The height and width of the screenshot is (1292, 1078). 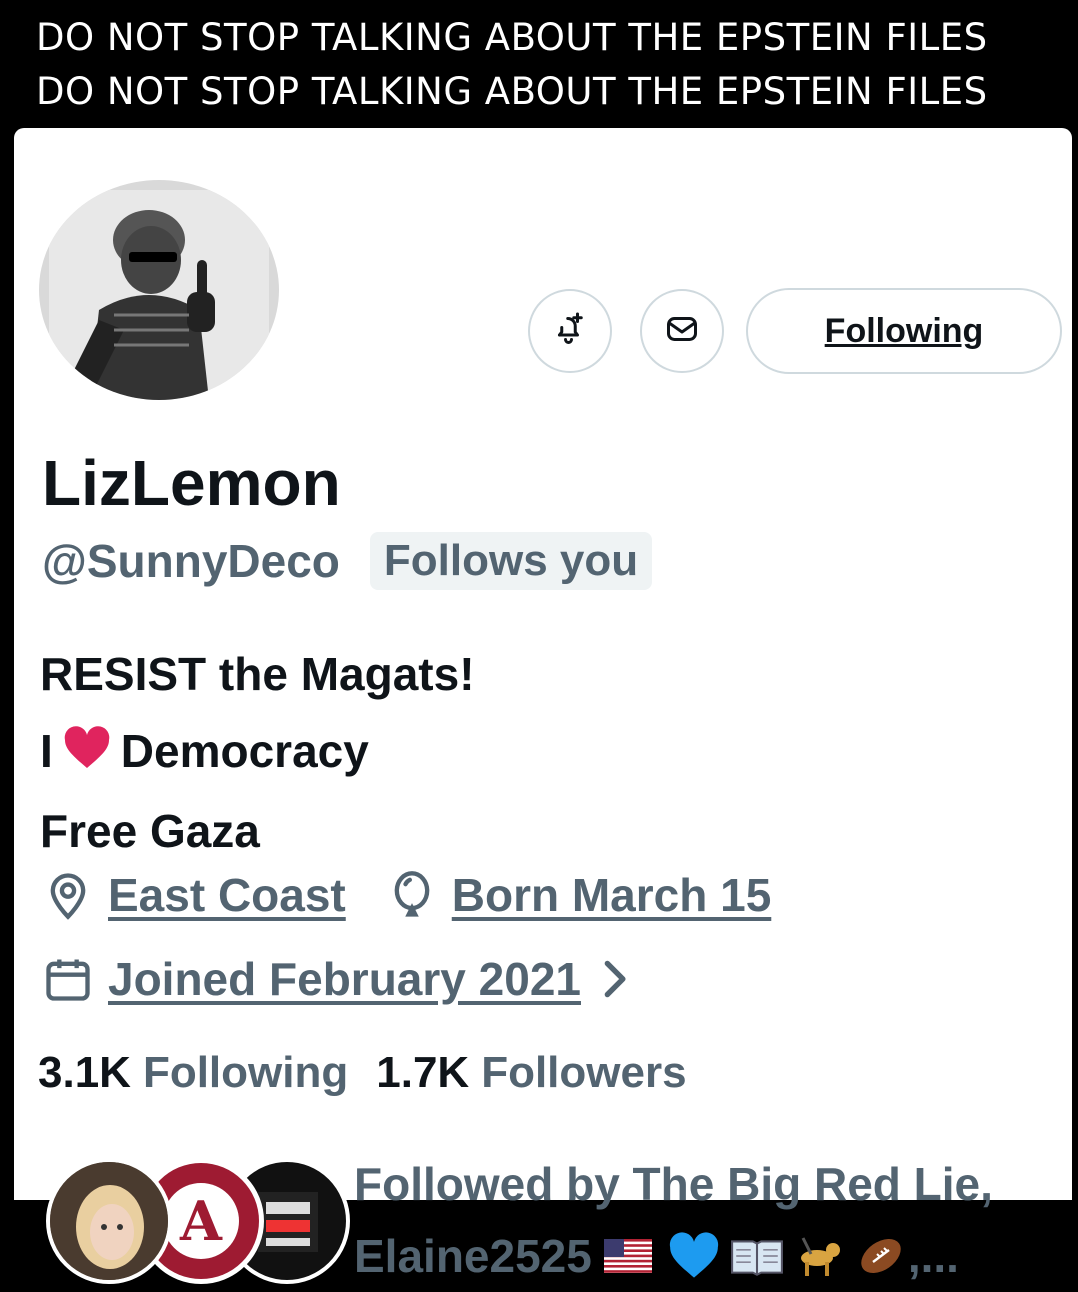 I want to click on profile-meta-row-2: Joined February 2021, so click(x=342, y=979).